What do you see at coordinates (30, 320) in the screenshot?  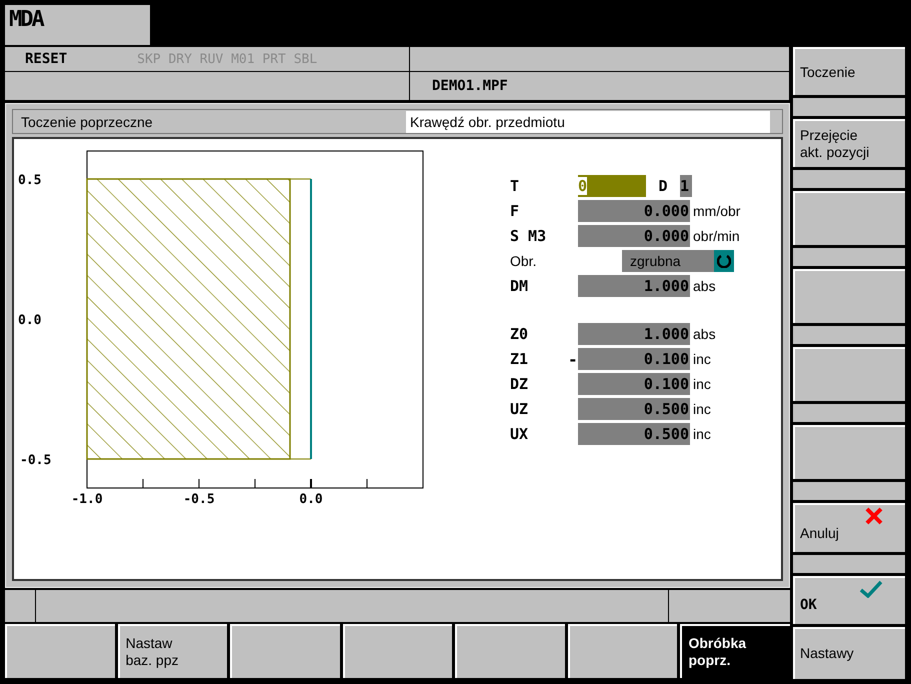 I see `y-axis-label: 0.0` at bounding box center [30, 320].